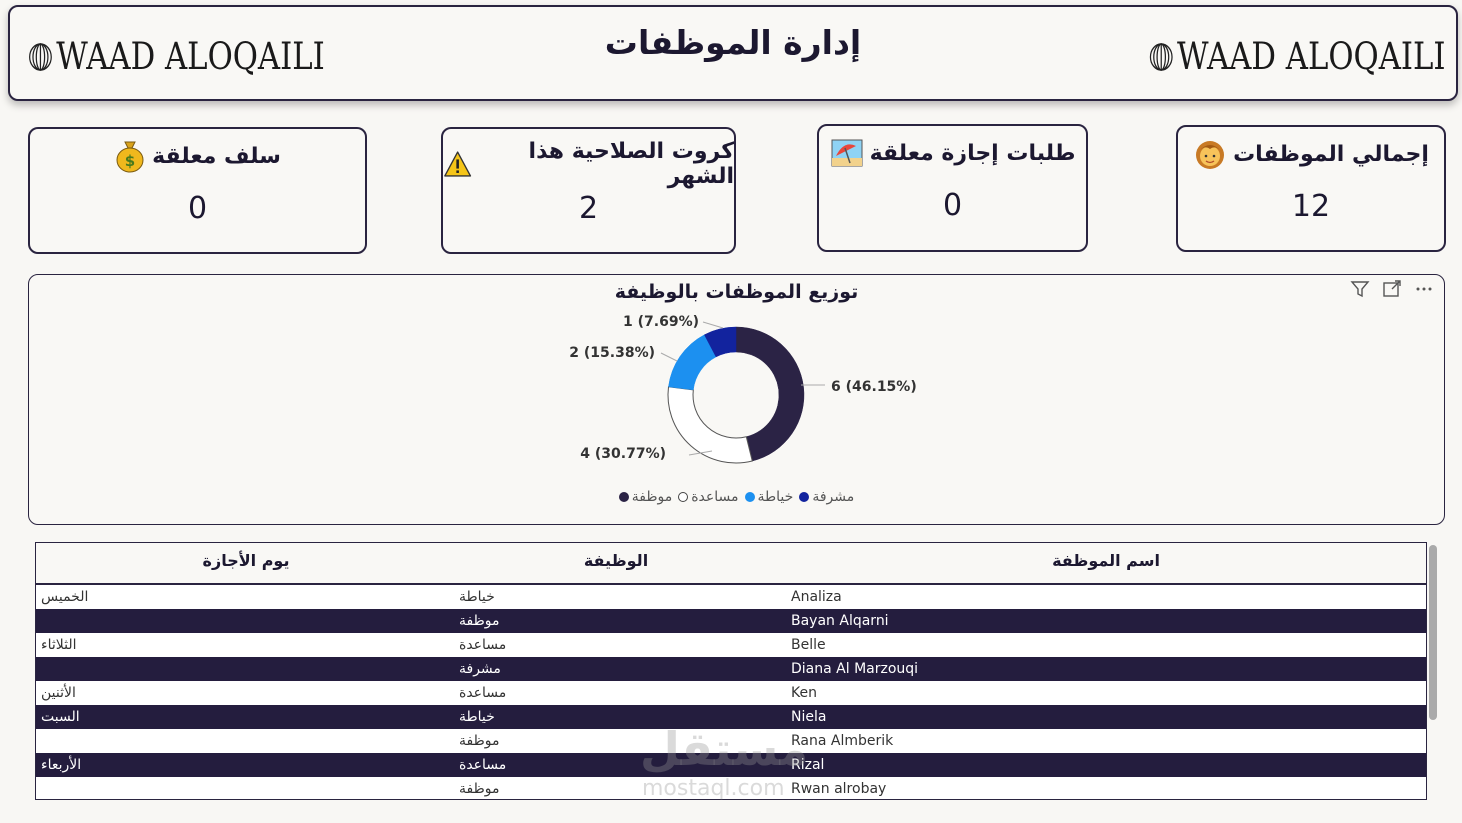 The image size is (1462, 823). What do you see at coordinates (588, 164) in the screenshot?
I see `card-title: كروت الصلاحية هذا الشهر` at bounding box center [588, 164].